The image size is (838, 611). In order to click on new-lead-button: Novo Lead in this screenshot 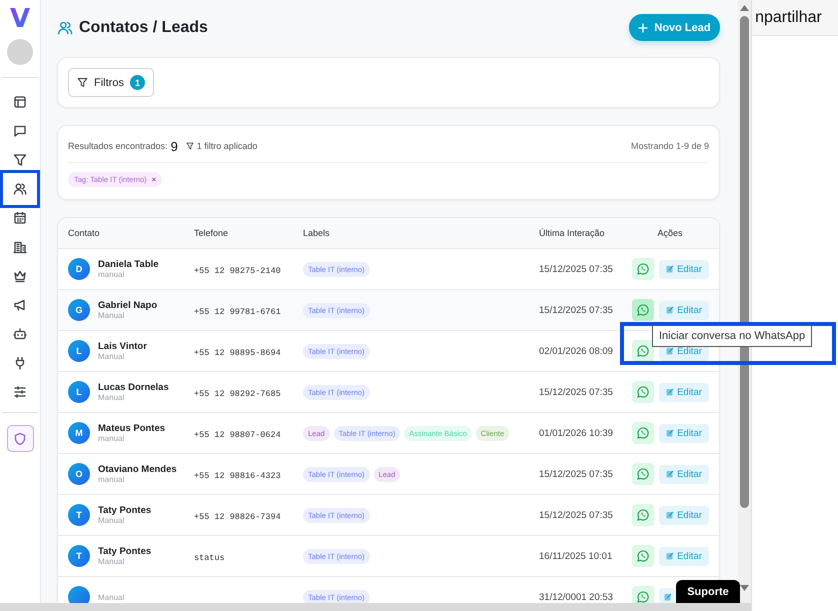, I will do `click(674, 27)`.